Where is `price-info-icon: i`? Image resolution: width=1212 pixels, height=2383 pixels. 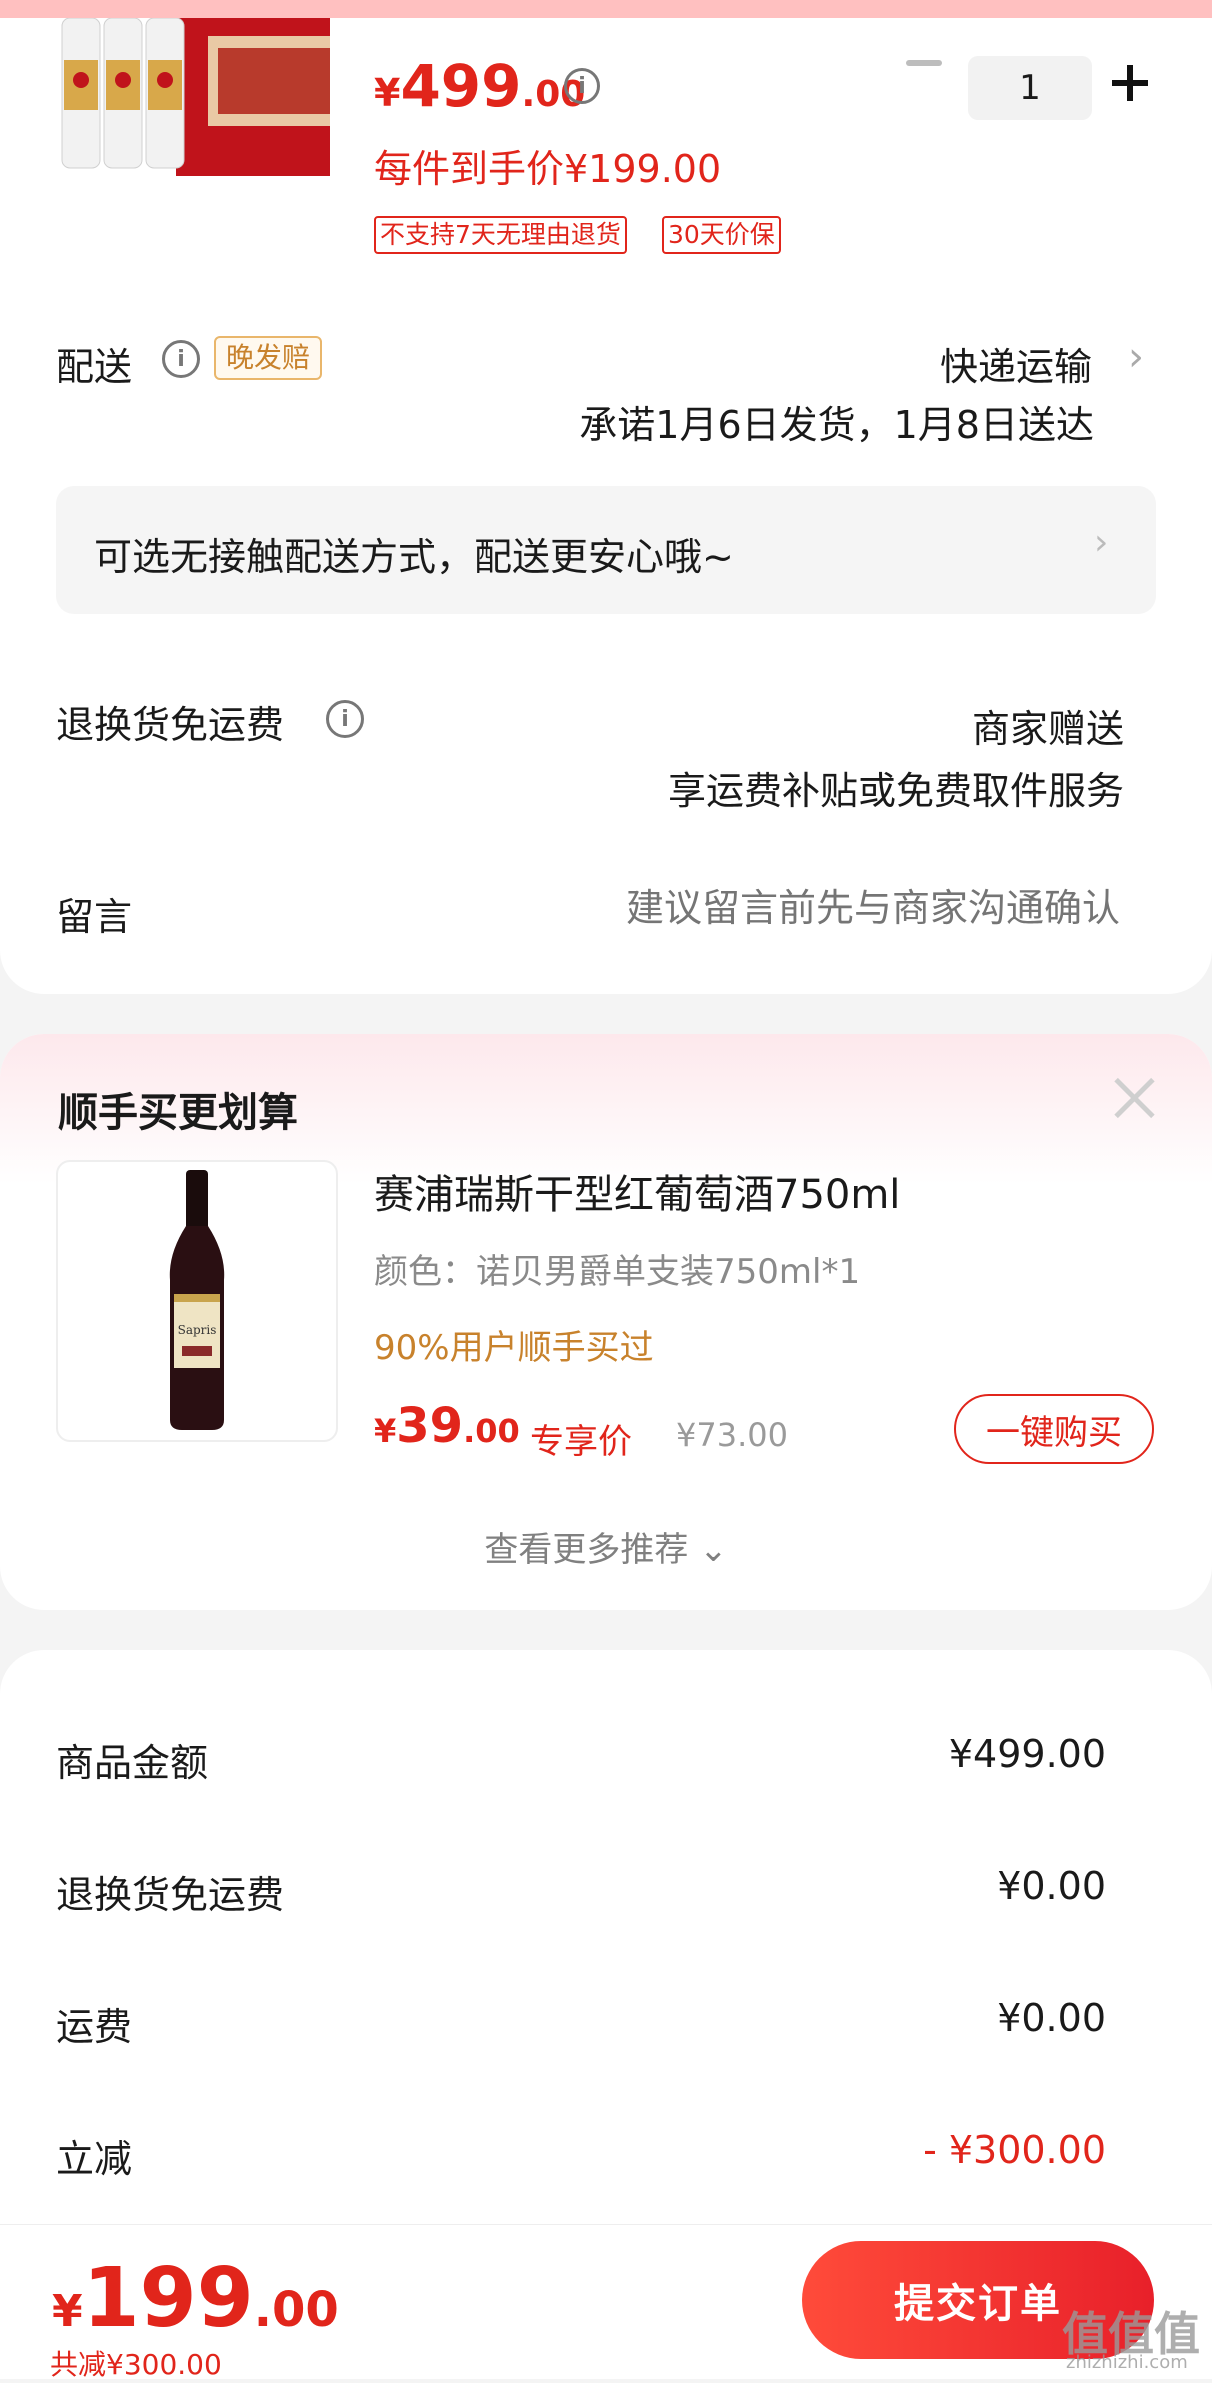 price-info-icon: i is located at coordinates (582, 86).